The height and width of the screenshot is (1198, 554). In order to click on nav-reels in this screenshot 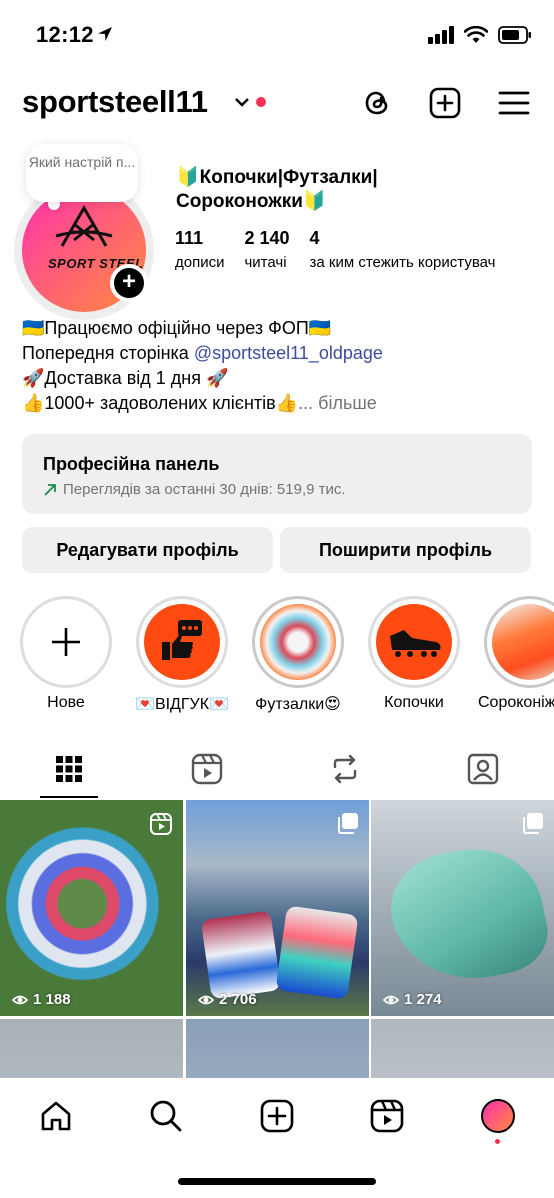, I will do `click(387, 1116)`.